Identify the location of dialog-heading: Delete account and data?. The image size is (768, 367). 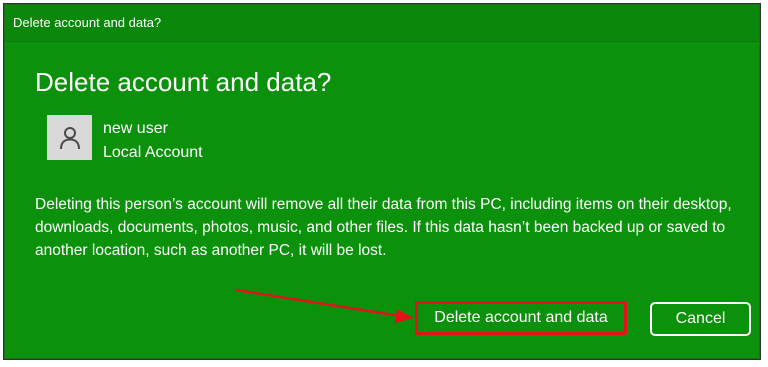
(183, 82).